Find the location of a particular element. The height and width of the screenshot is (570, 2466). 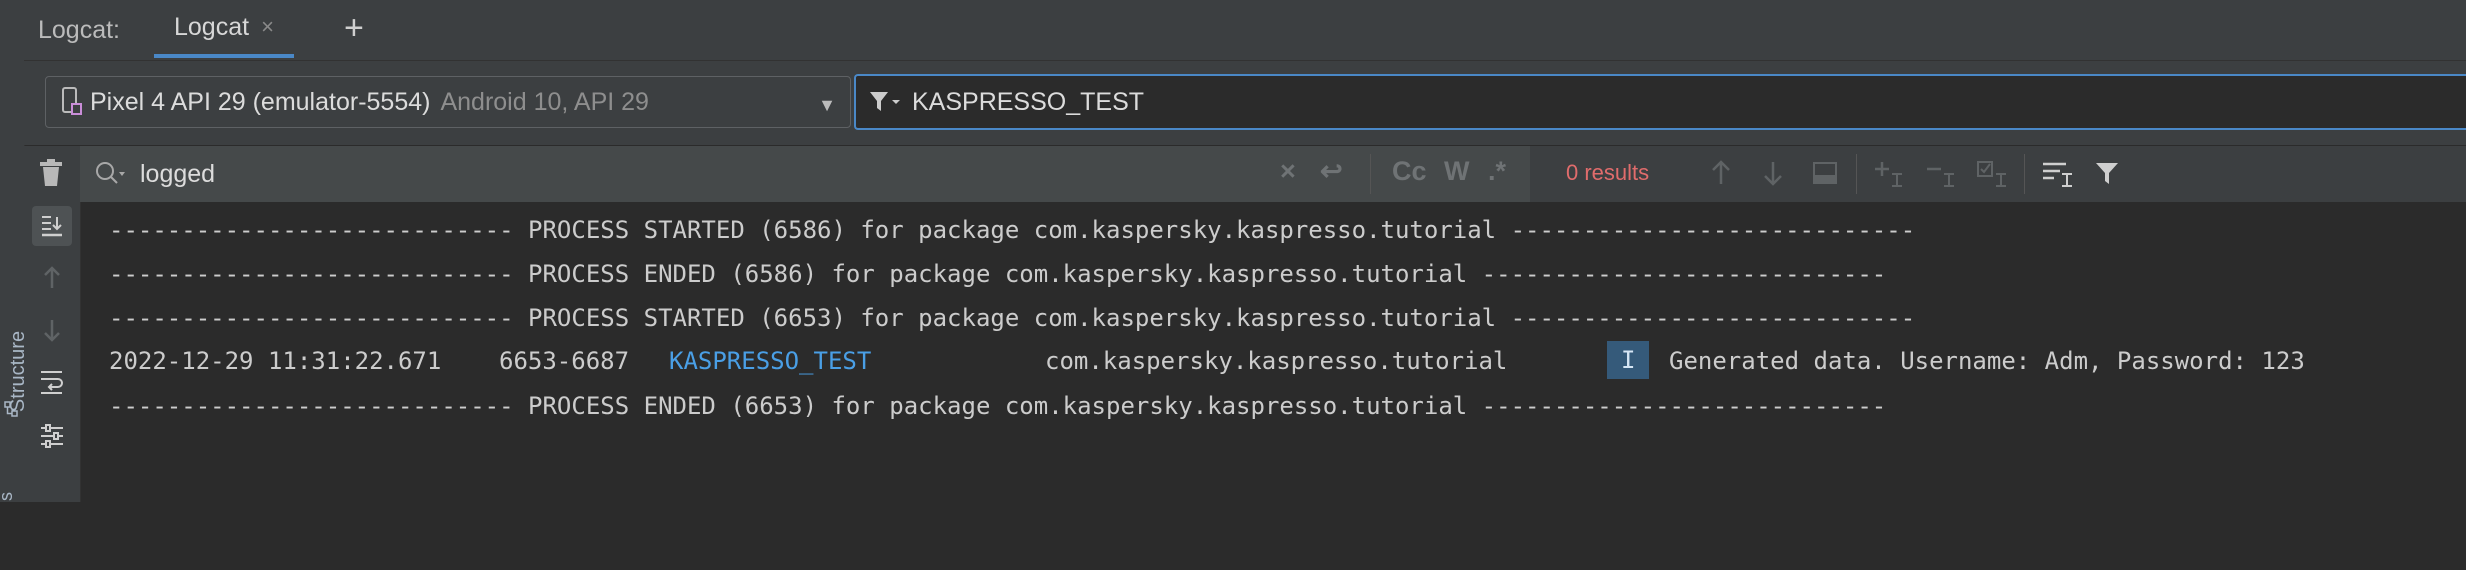

log-pid-tid: 6653-6687 is located at coordinates (564, 361).